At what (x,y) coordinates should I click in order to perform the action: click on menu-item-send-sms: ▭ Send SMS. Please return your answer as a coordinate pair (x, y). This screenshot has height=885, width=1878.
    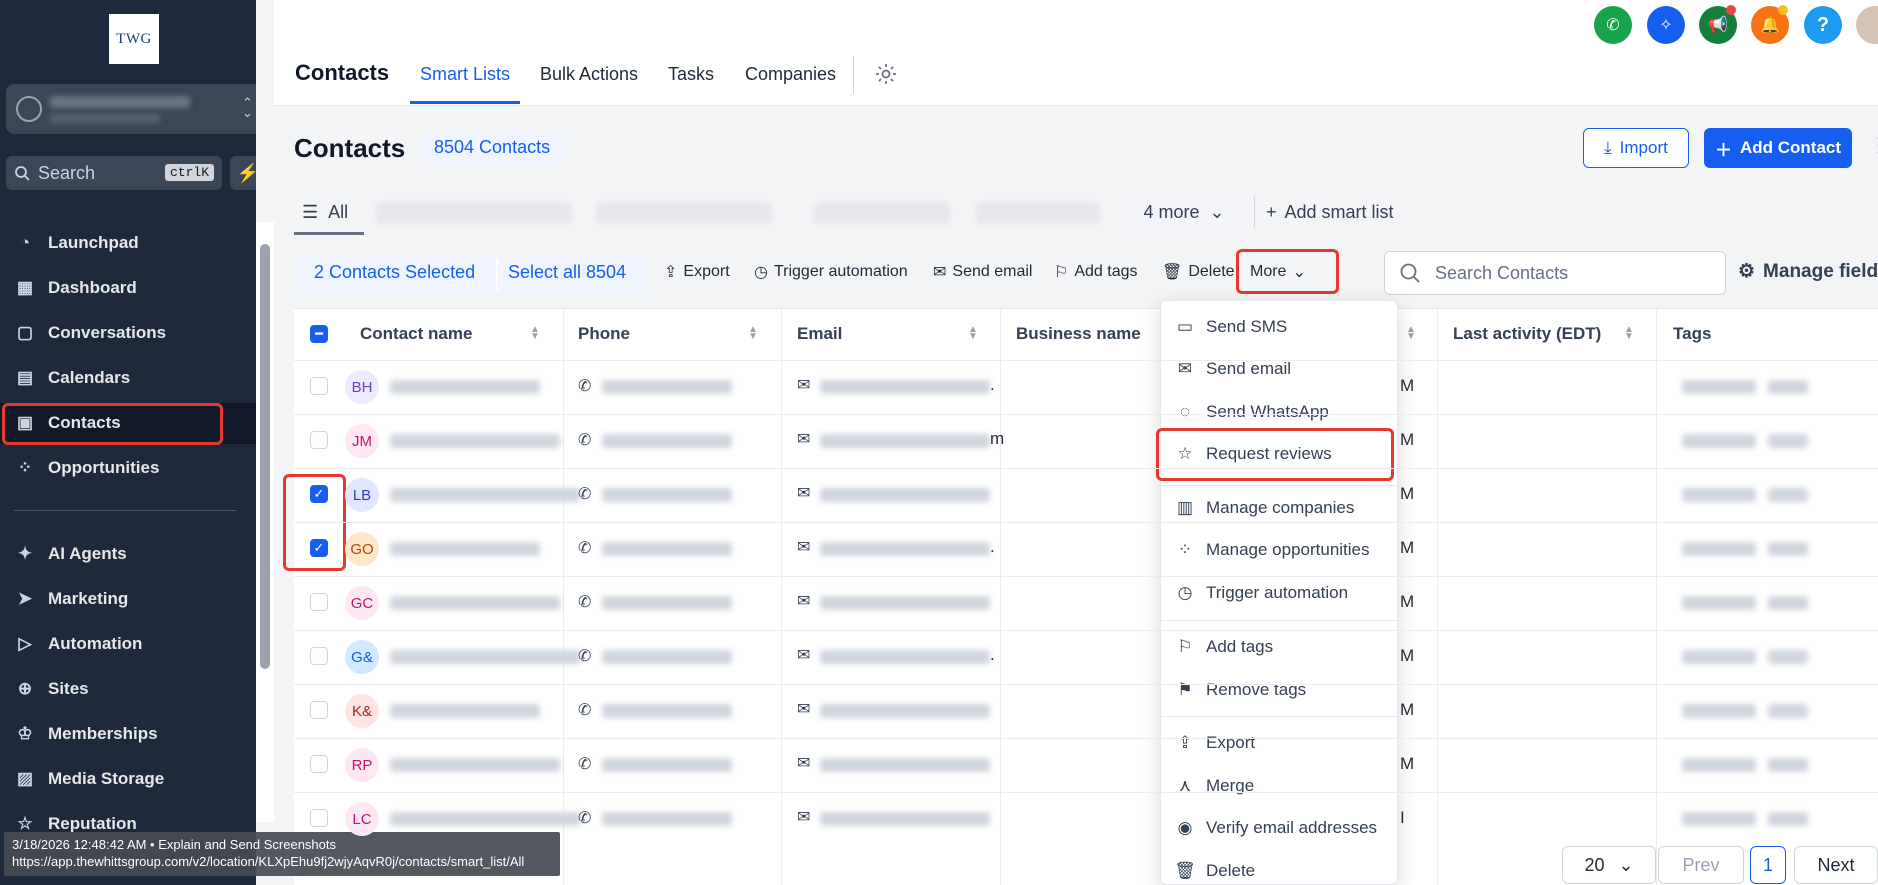
    Looking at the image, I should click on (1231, 327).